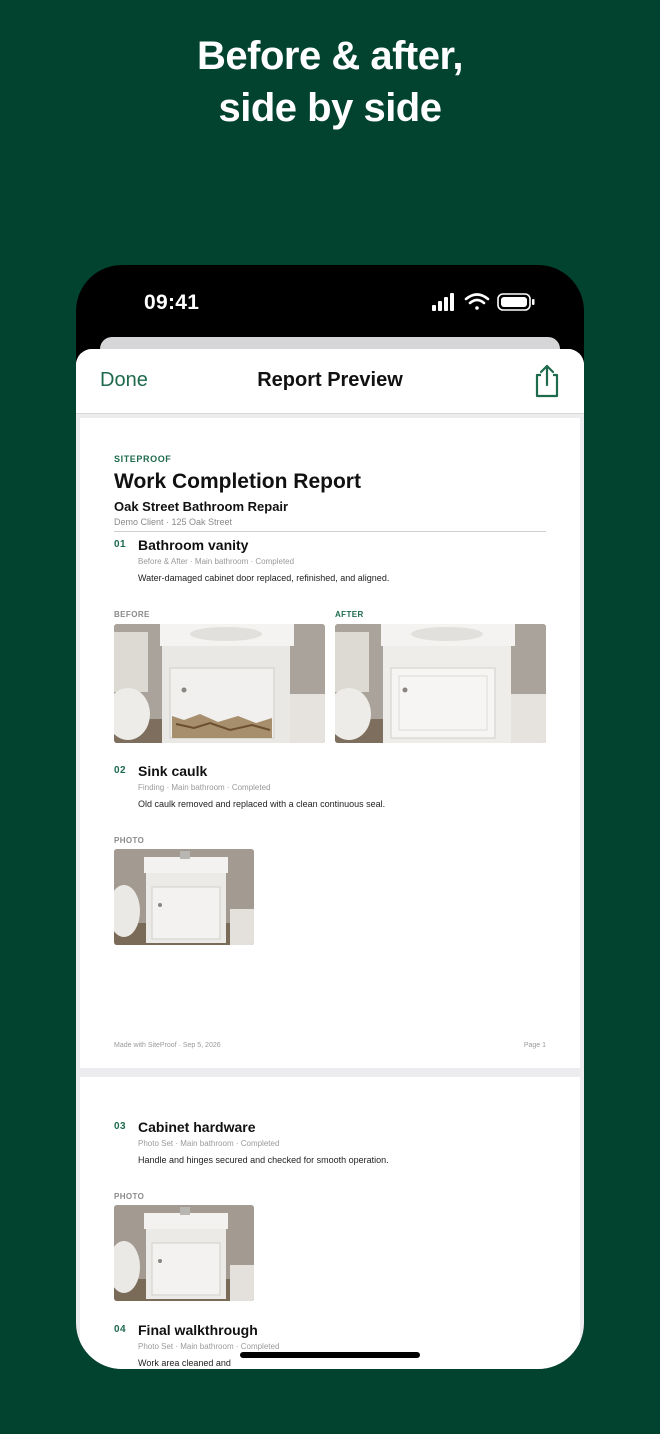  What do you see at coordinates (204, 787) in the screenshot?
I see `item-meta: Finding · Main bathroom · Completed` at bounding box center [204, 787].